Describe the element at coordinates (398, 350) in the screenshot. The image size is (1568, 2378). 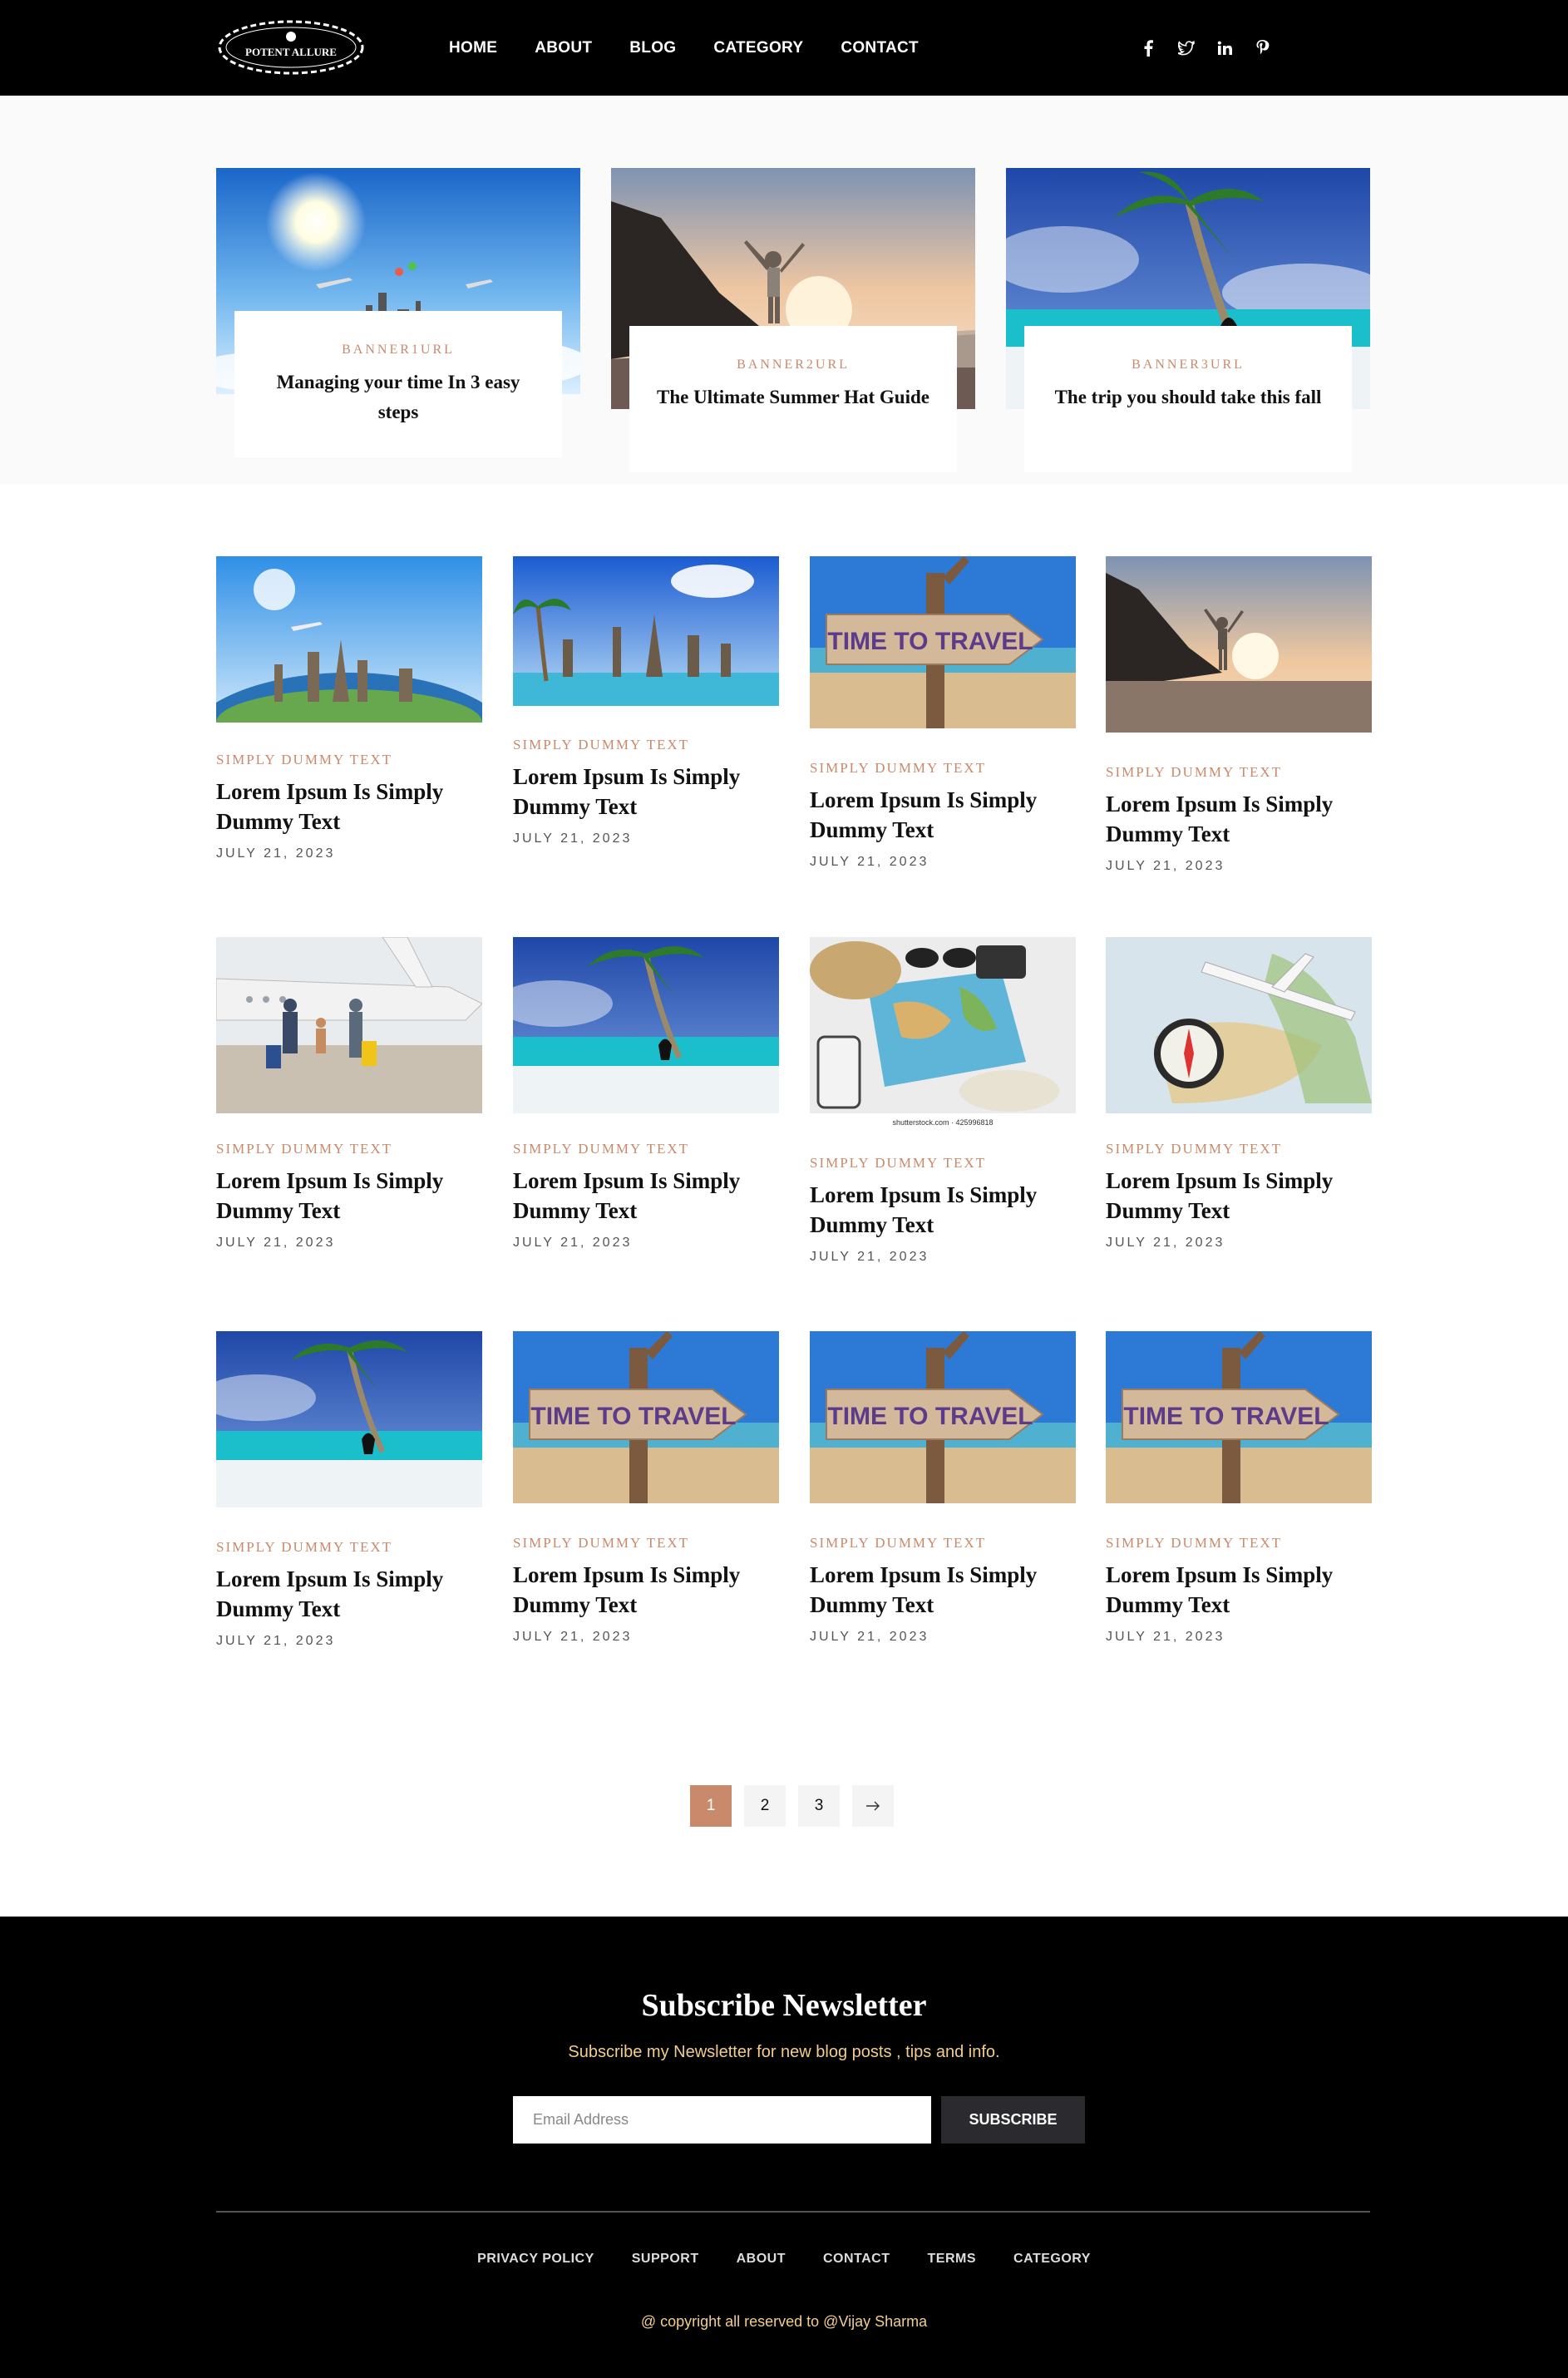
I see `banner-1-tag: BANNER1URL` at that location.